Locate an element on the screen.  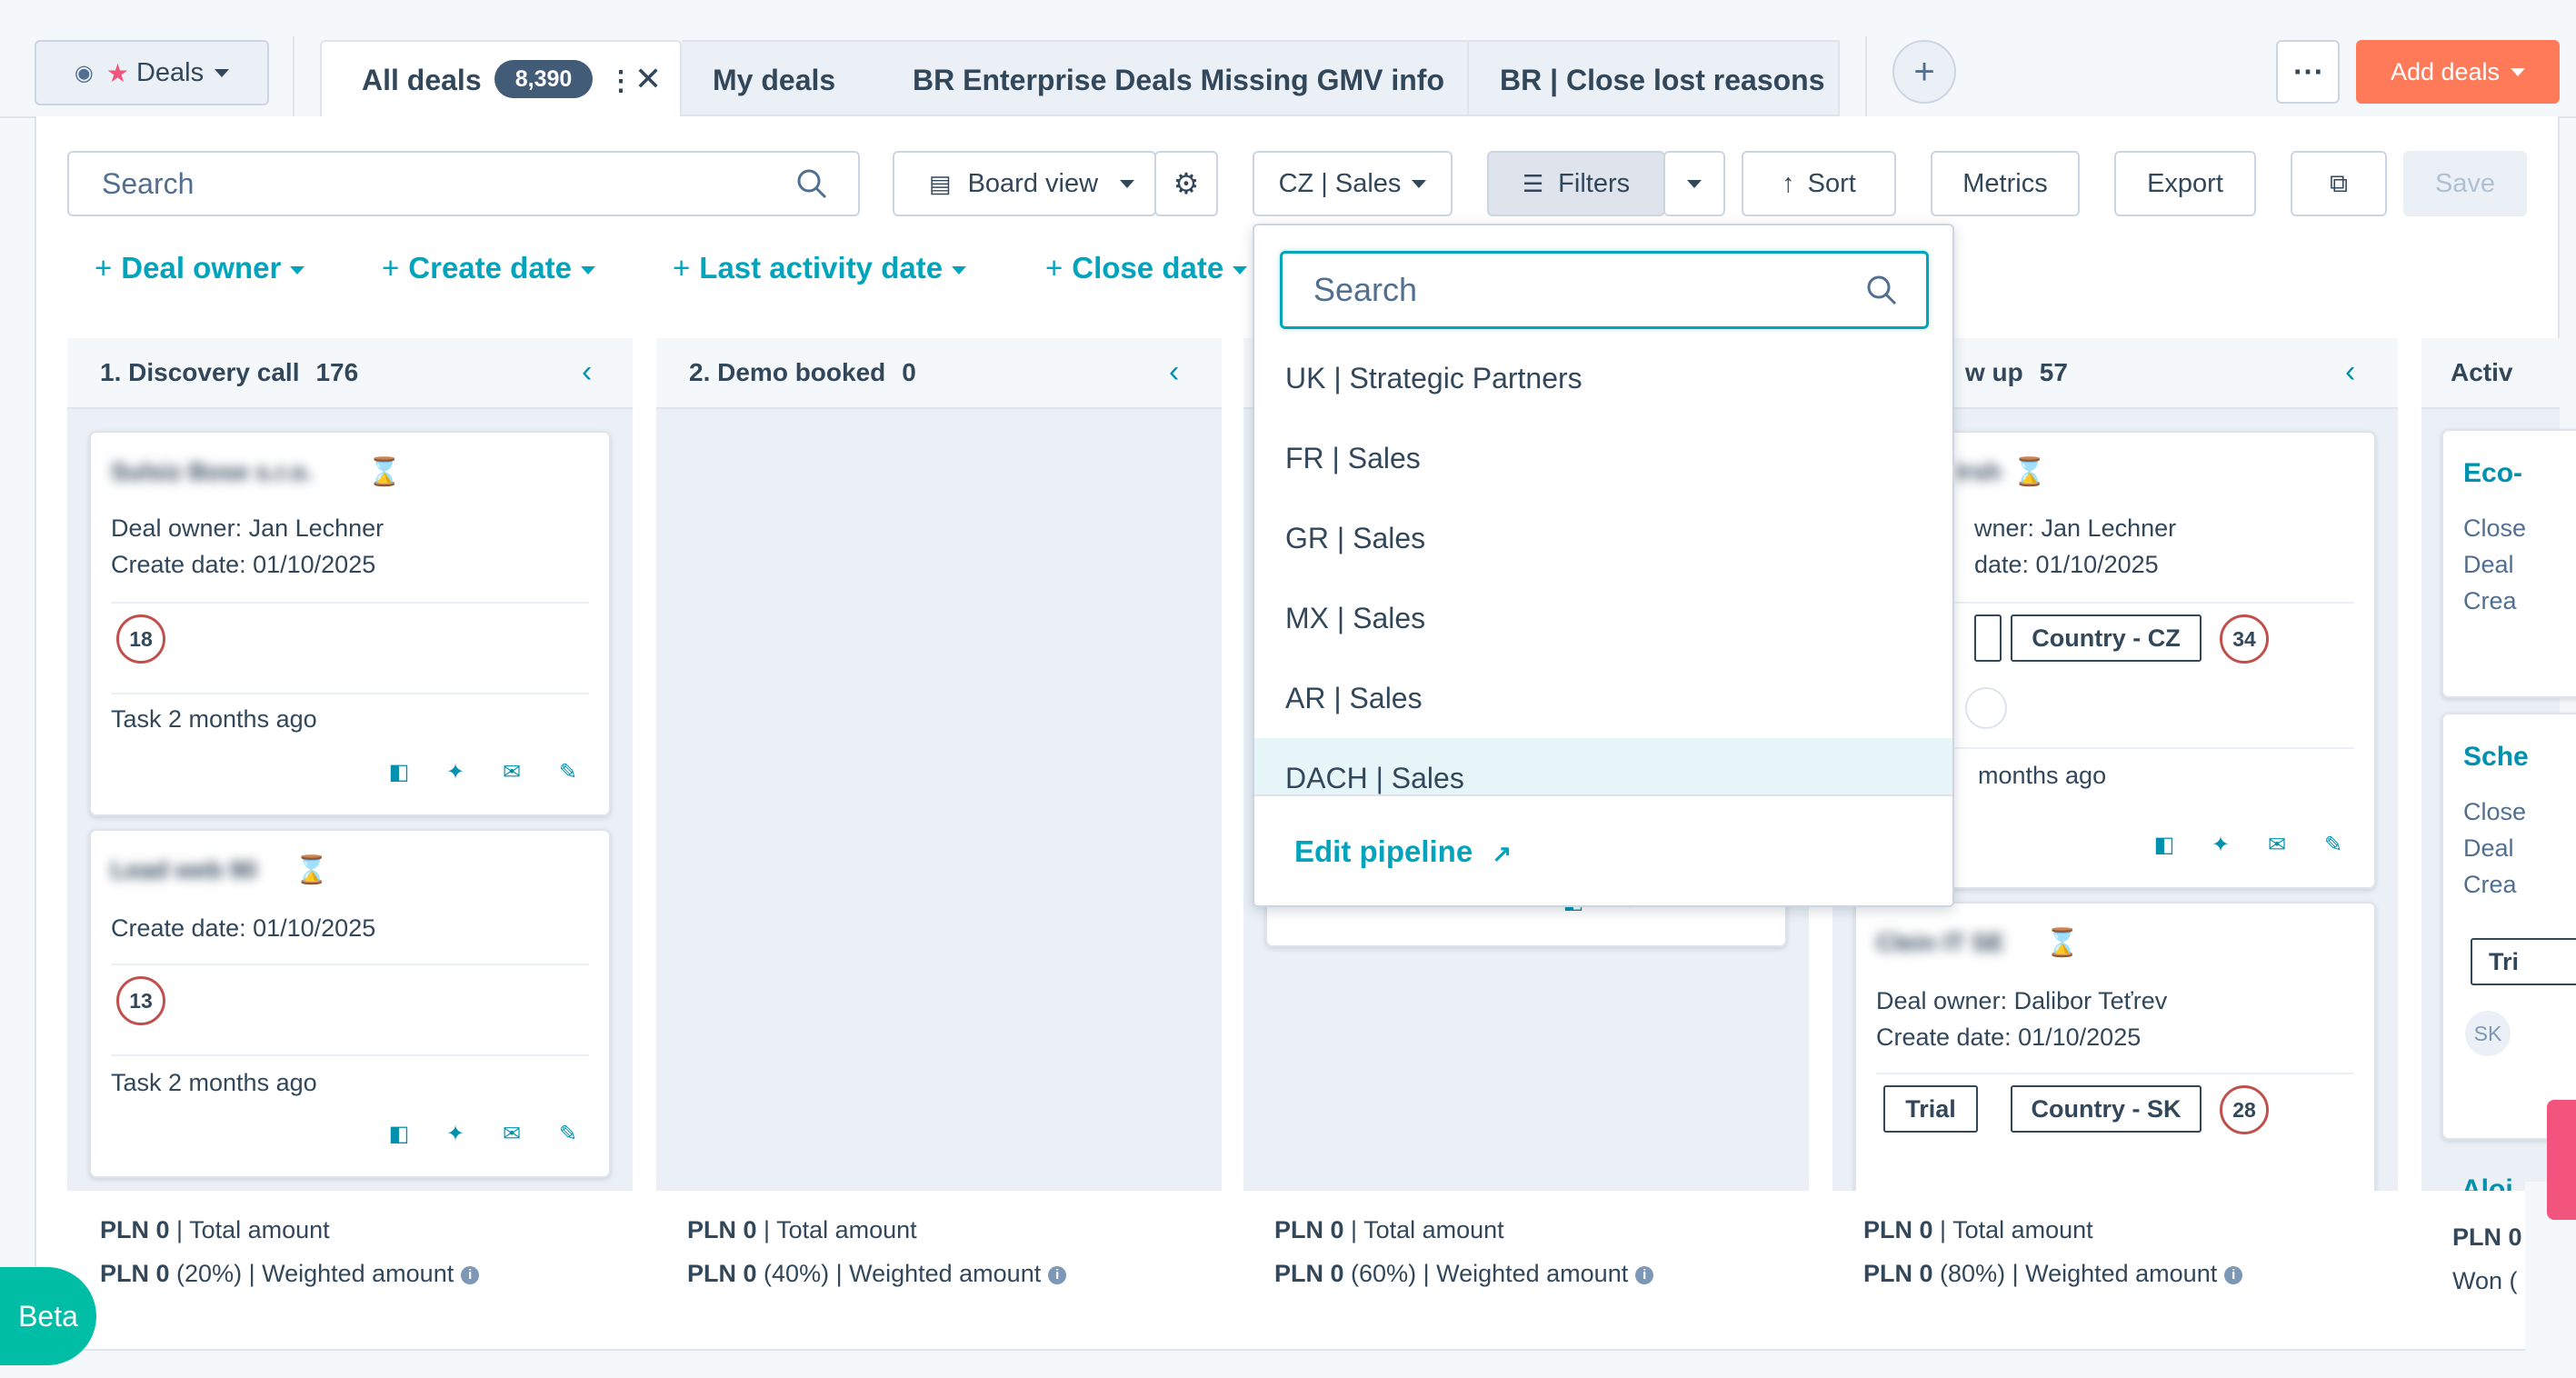
quick-filter-create-date: + Create date is located at coordinates (489, 268).